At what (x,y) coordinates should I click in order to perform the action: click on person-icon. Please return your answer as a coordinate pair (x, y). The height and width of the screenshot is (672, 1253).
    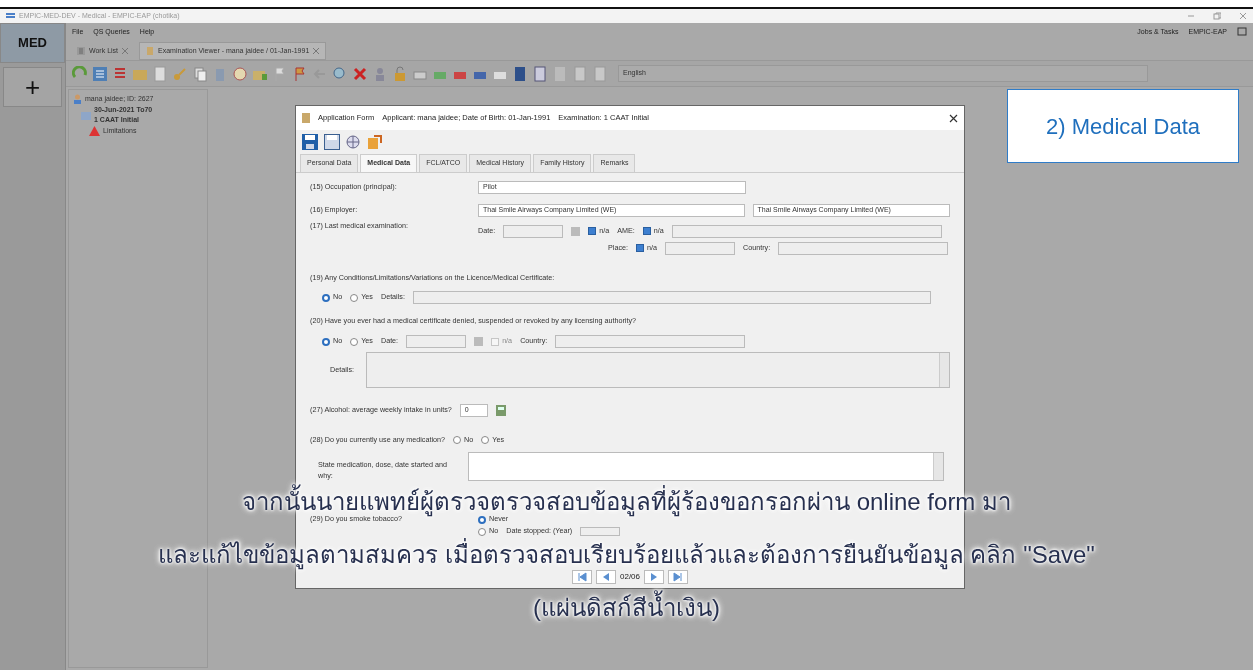
    Looking at the image, I should click on (77, 99).